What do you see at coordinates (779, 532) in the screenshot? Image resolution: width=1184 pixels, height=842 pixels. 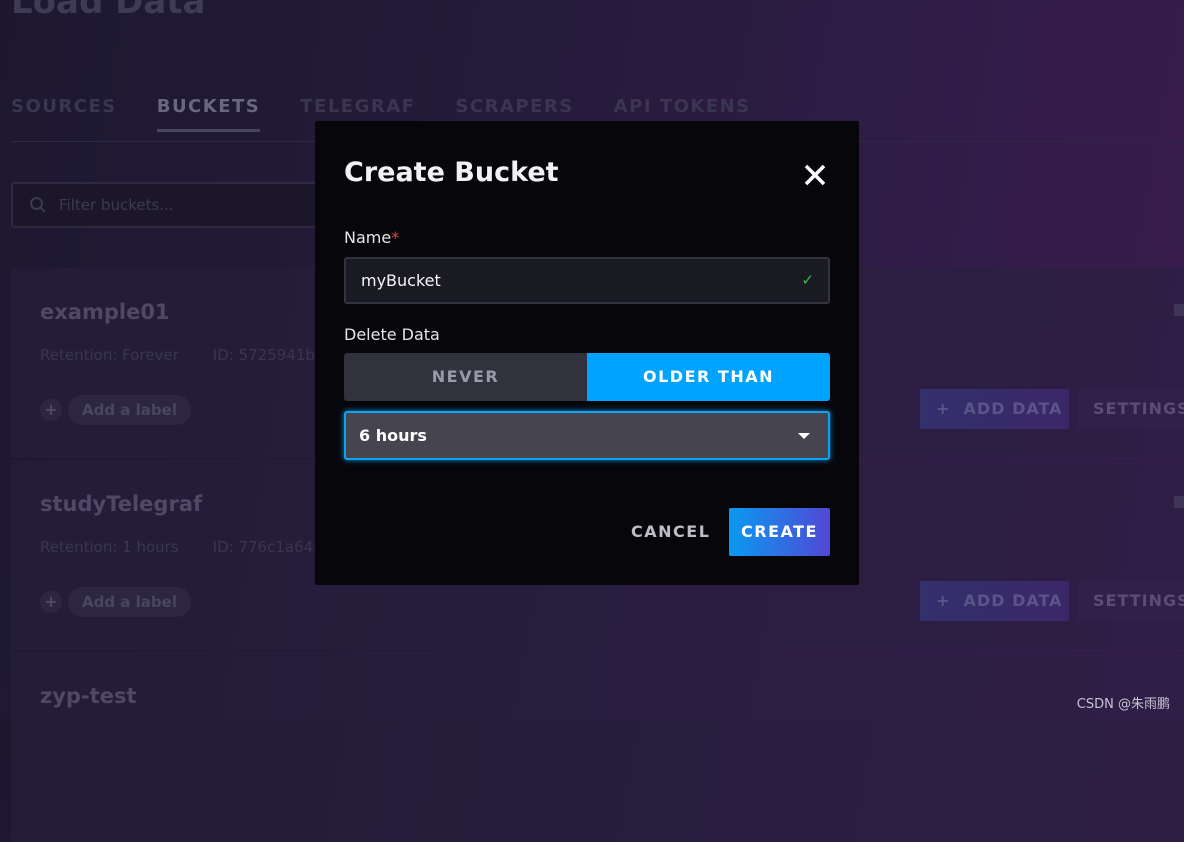 I see `create-button: CREATE` at bounding box center [779, 532].